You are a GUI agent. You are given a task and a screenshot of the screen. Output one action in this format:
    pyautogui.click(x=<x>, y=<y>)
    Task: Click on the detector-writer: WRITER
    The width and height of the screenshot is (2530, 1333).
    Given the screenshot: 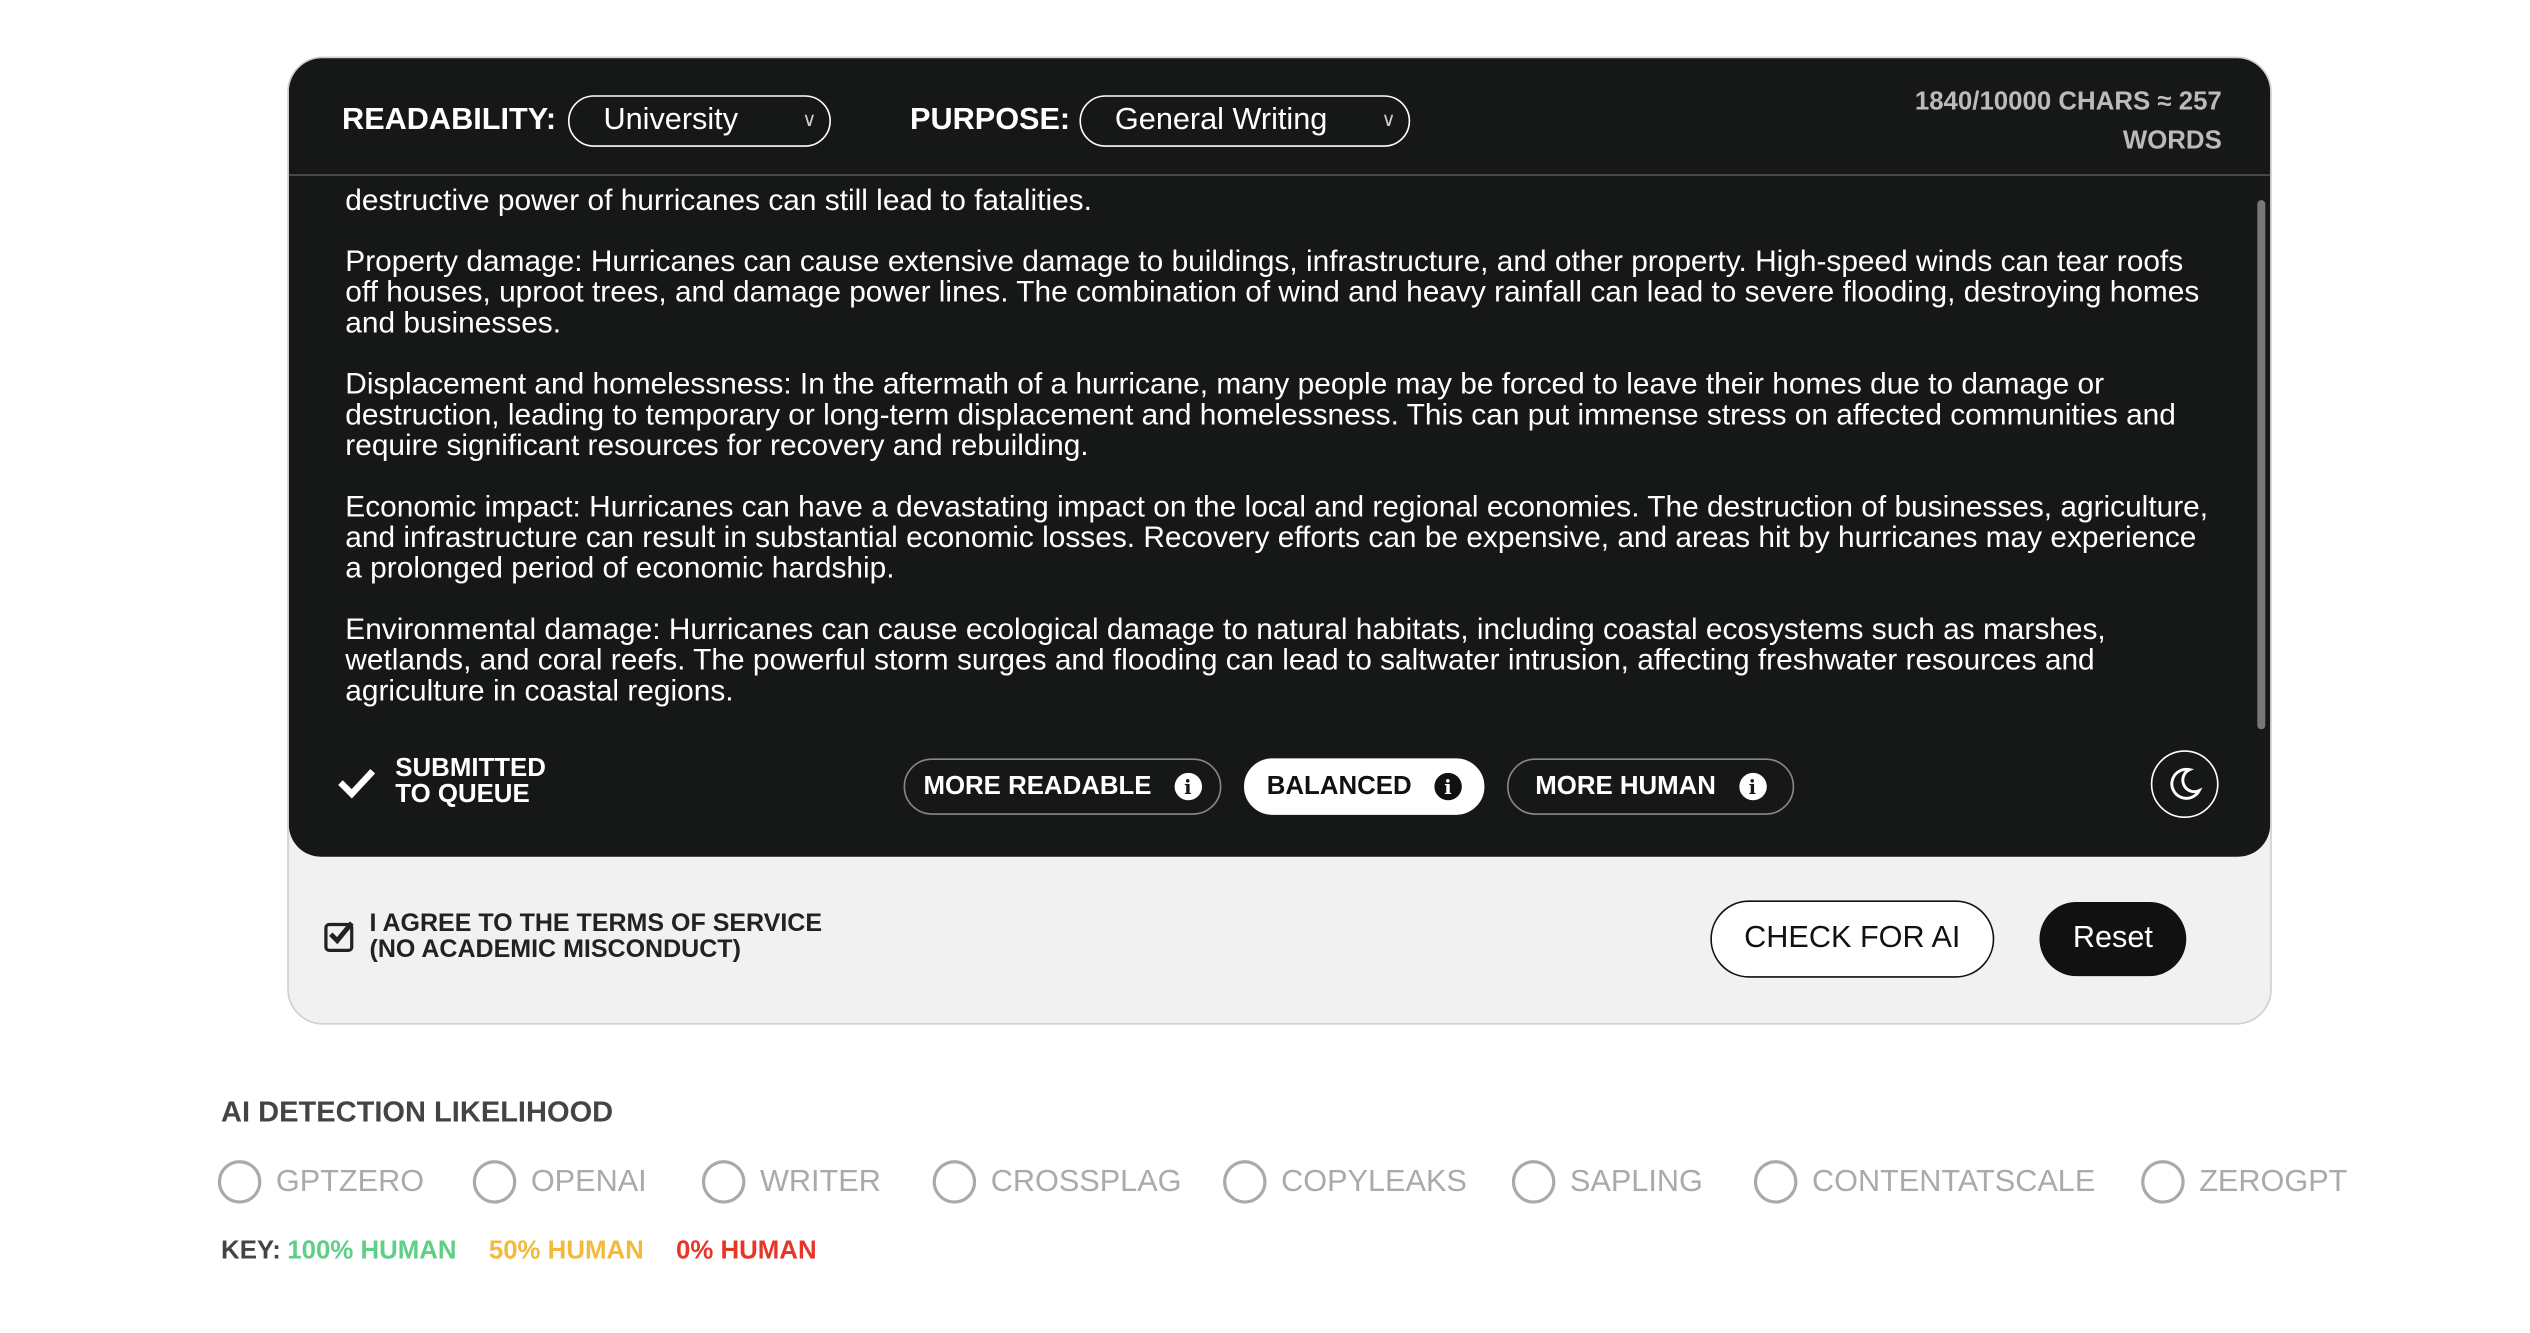 What is the action you would take?
    pyautogui.click(x=791, y=1182)
    